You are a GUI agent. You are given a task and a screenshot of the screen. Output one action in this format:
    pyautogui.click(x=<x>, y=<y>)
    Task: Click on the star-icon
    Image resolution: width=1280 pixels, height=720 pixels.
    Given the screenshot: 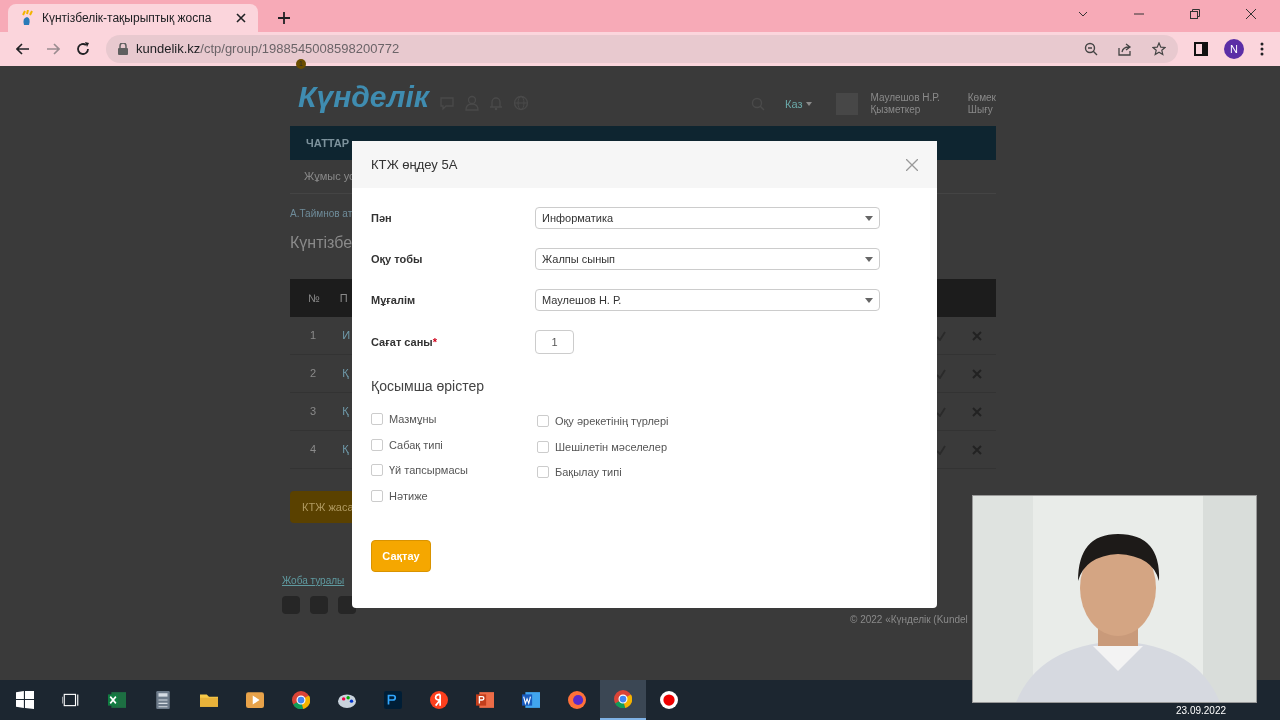 What is the action you would take?
    pyautogui.click(x=1159, y=49)
    